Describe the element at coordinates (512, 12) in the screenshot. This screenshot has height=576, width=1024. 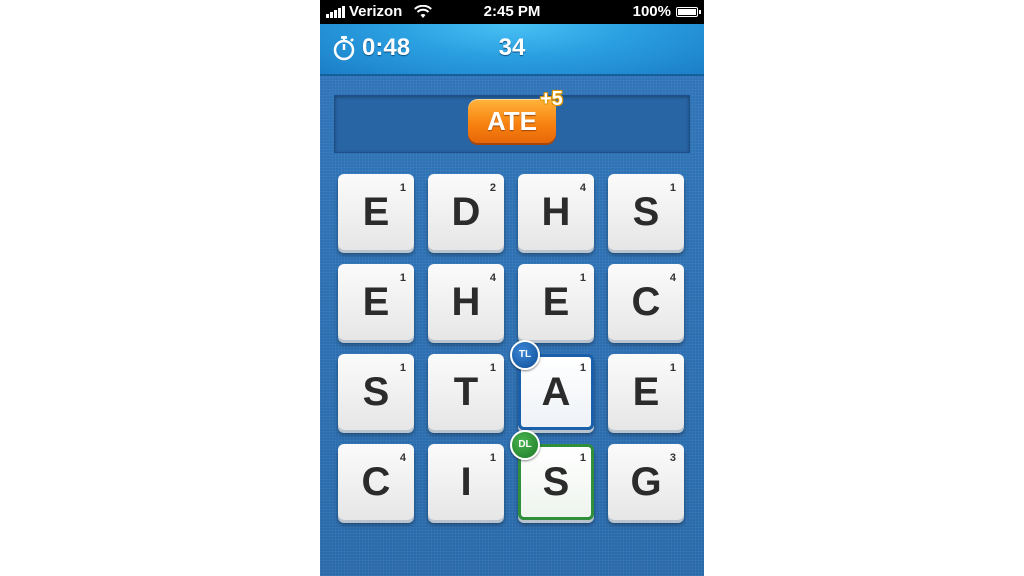
I see `status-bar: Verizon 2:45 PM 100%` at that location.